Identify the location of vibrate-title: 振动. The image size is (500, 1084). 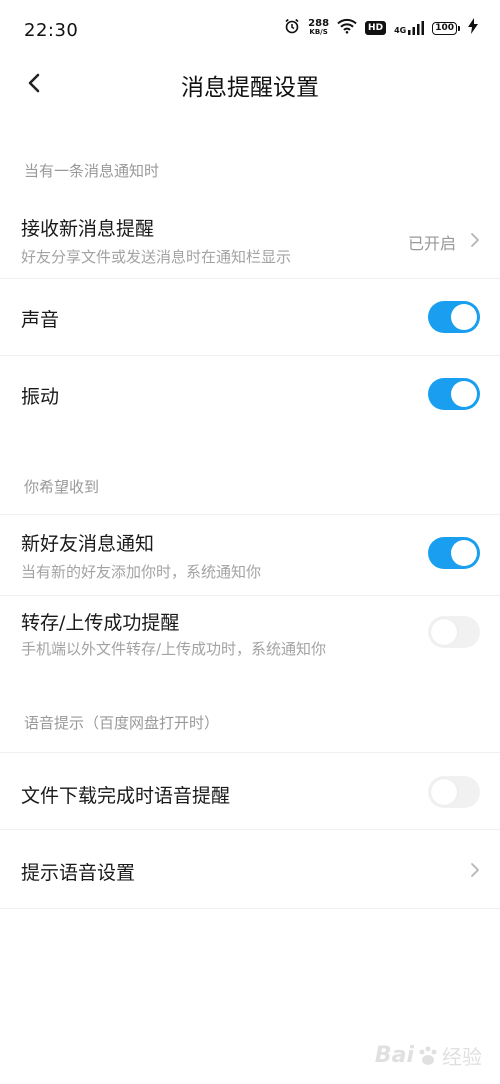
(40, 397).